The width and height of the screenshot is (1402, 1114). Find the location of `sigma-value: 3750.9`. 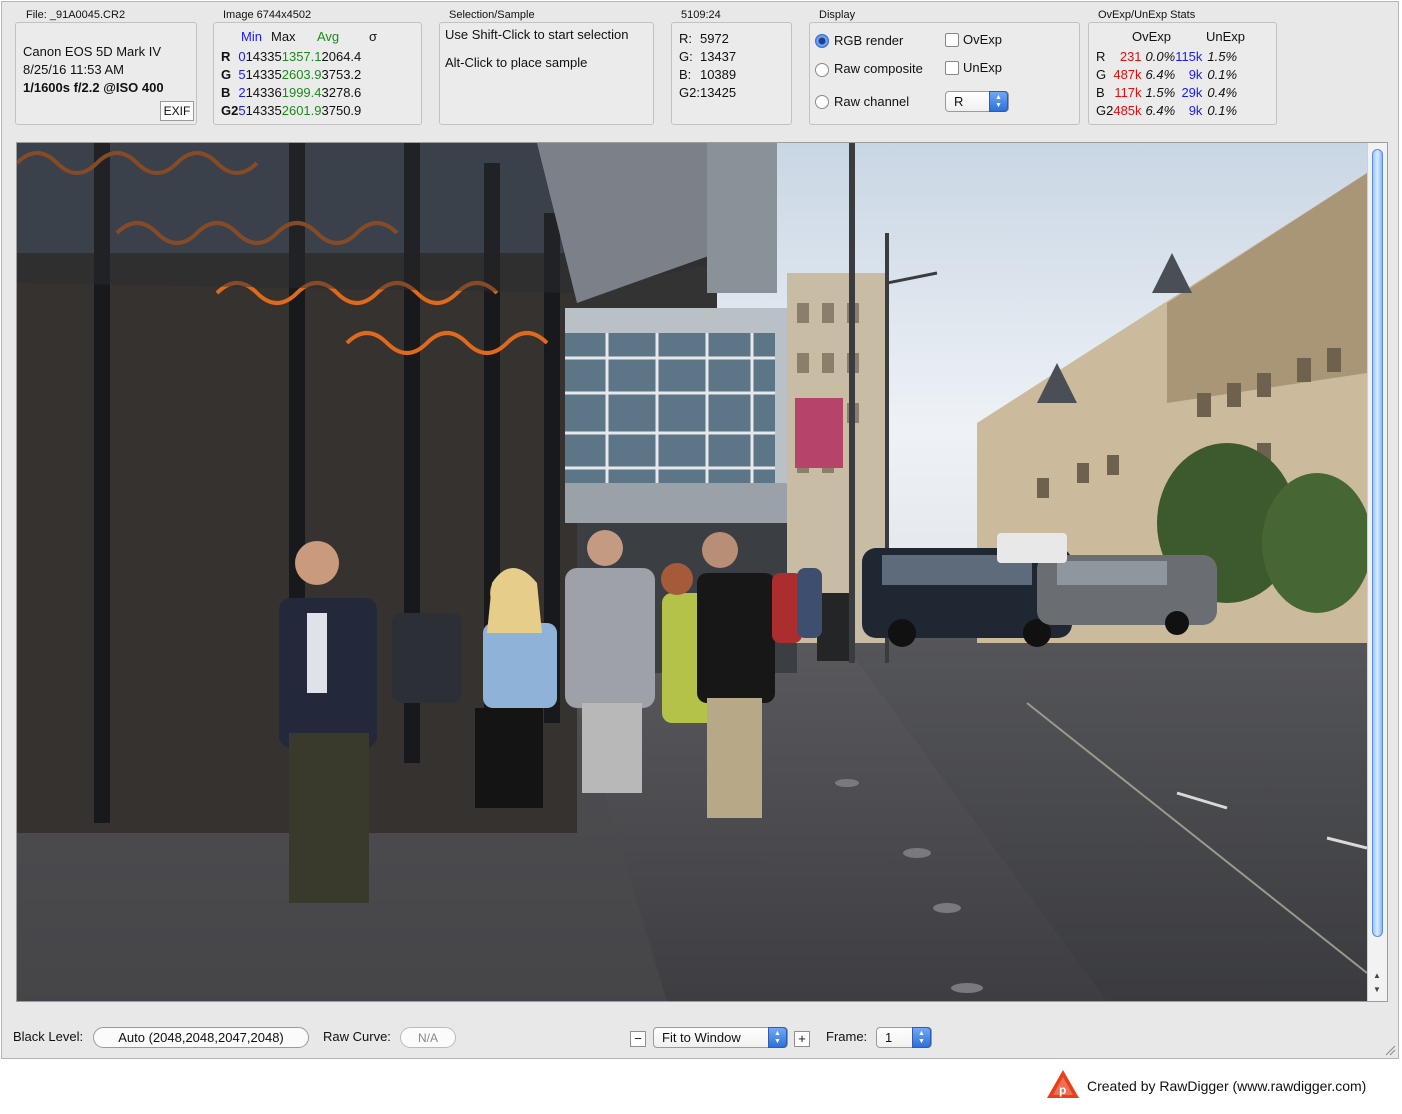

sigma-value: 3750.9 is located at coordinates (341, 110).